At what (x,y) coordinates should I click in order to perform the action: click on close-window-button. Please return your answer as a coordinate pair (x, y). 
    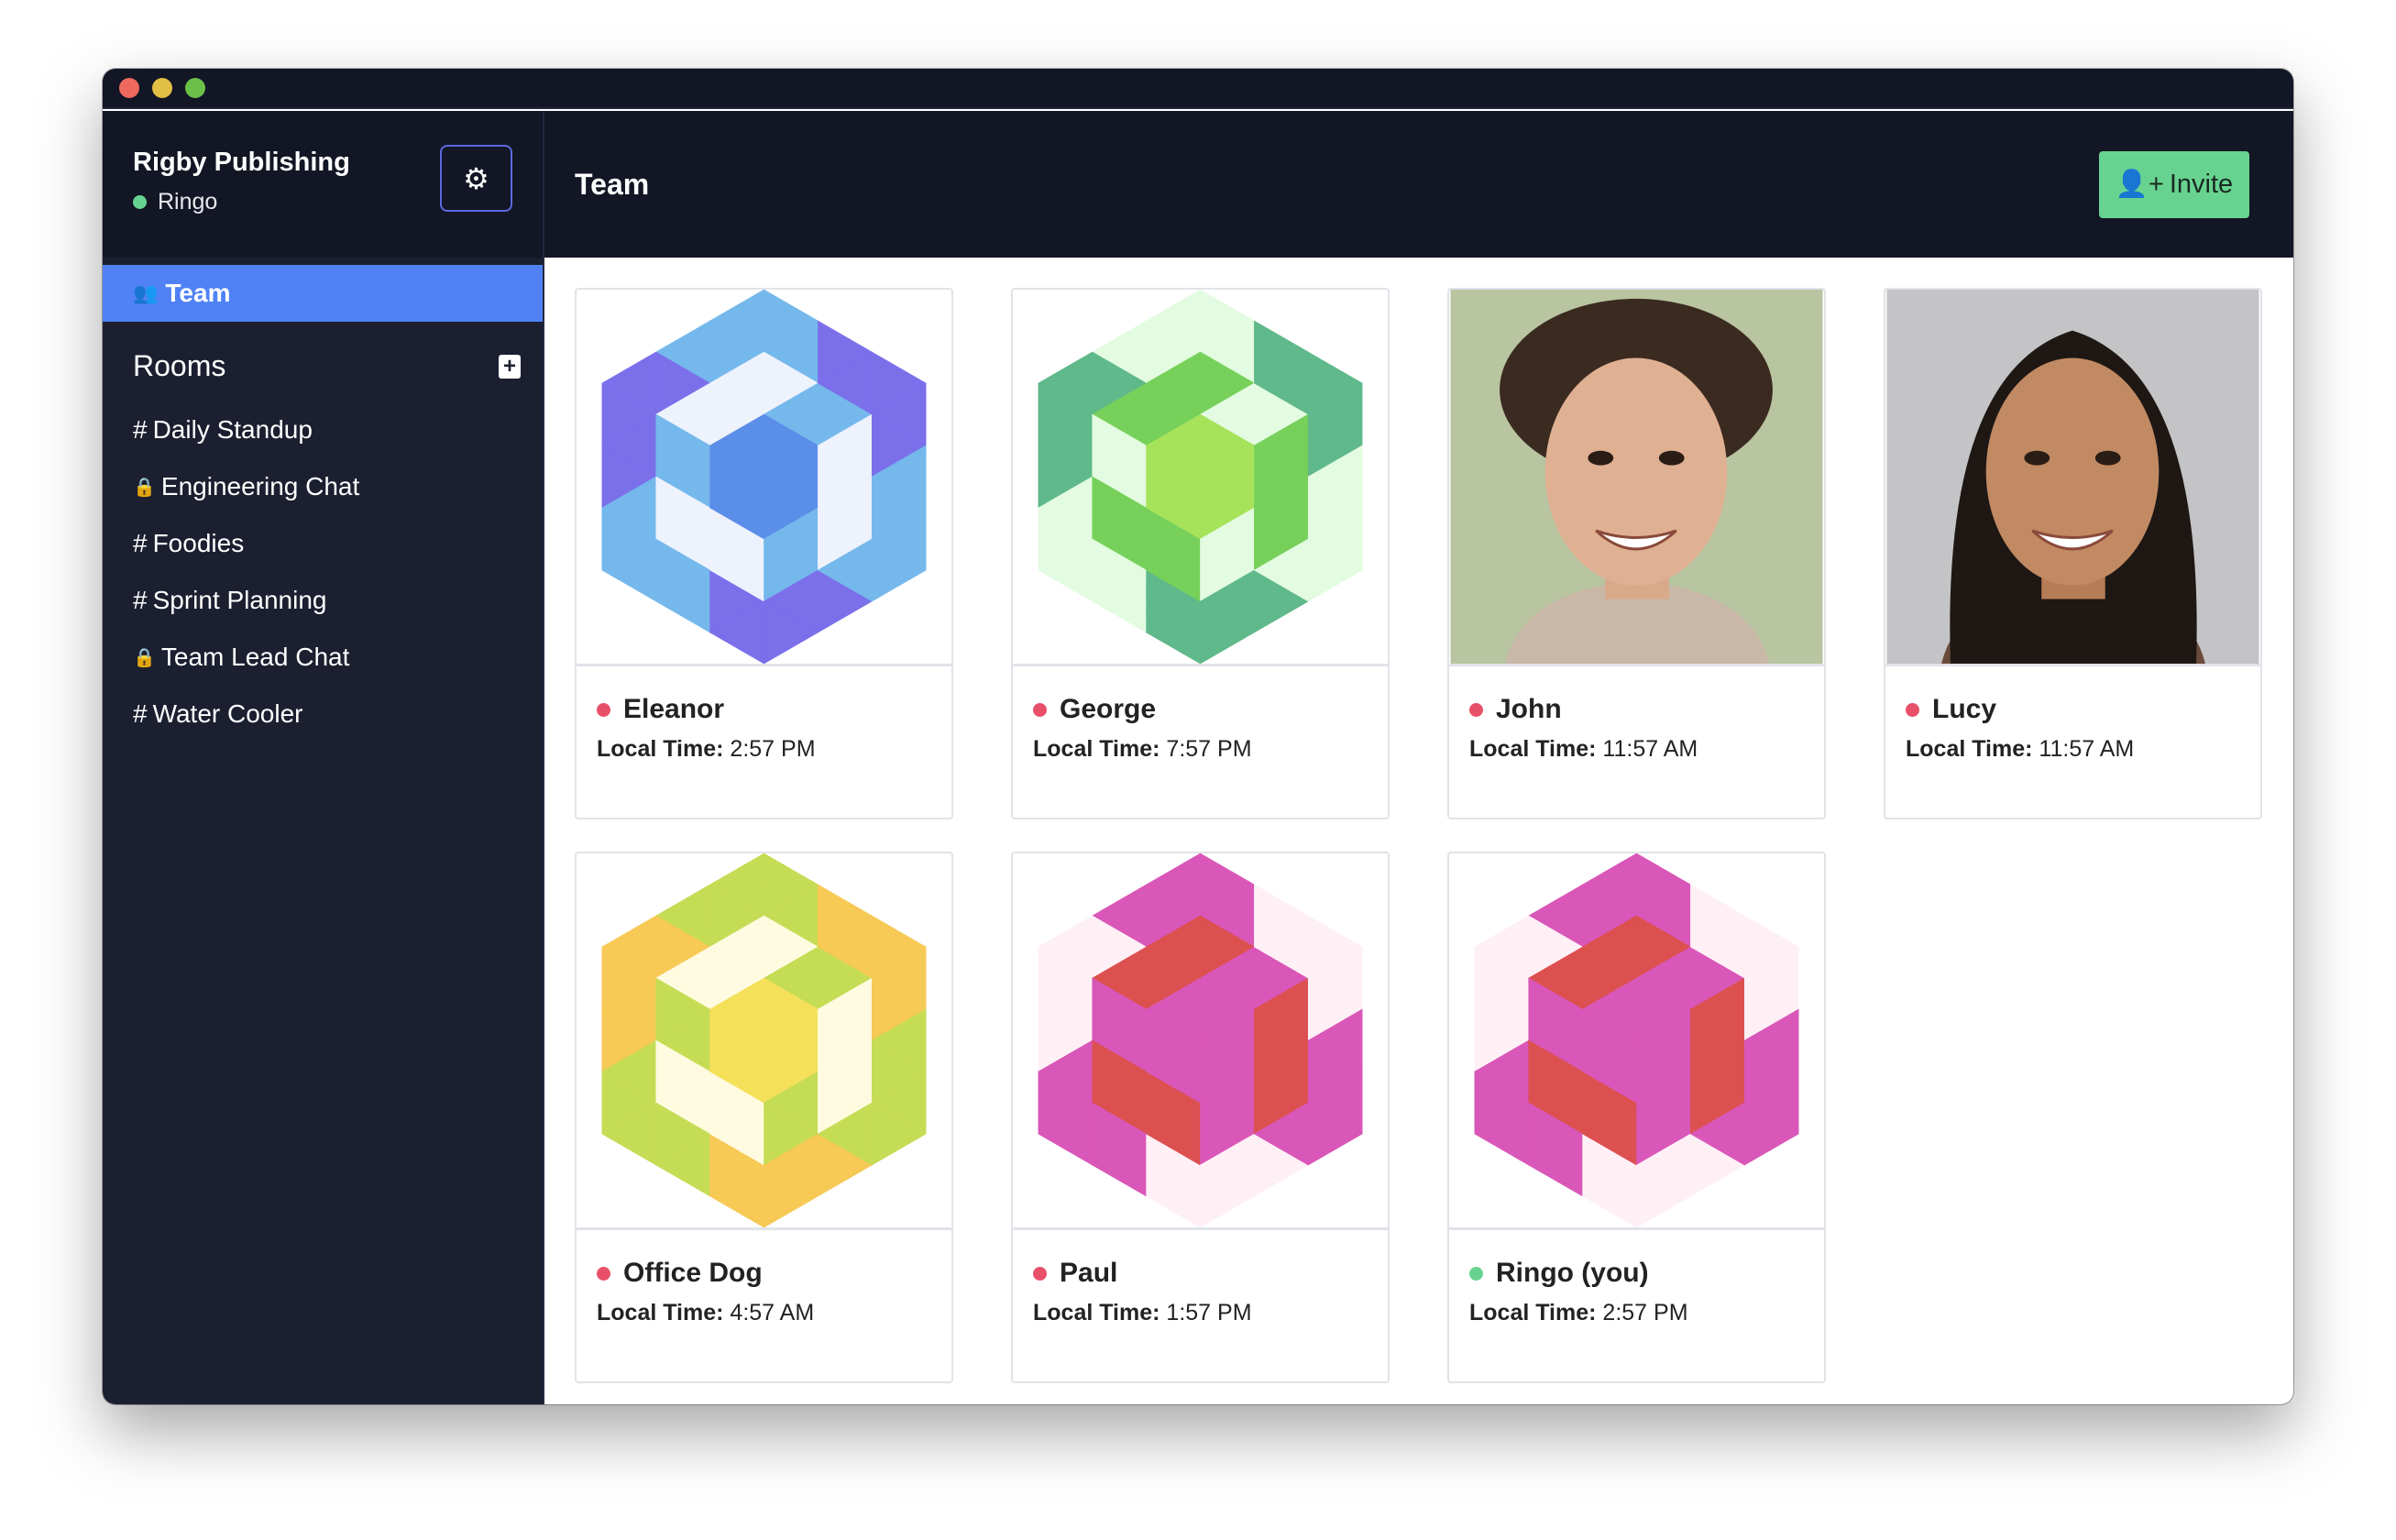
    Looking at the image, I should click on (129, 88).